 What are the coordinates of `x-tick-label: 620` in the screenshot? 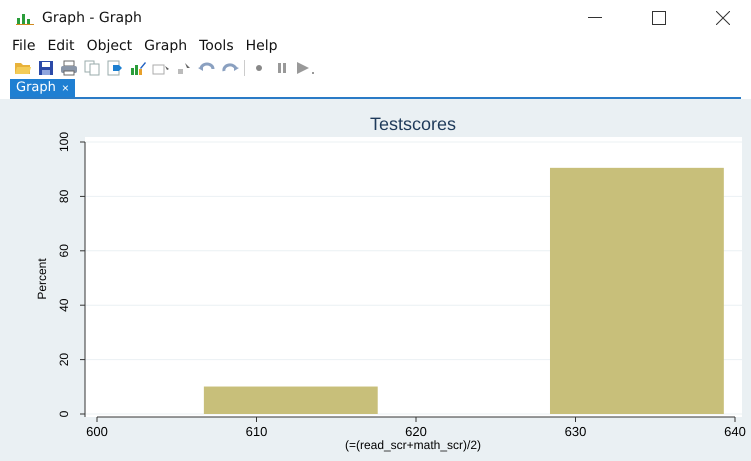 It's located at (416, 431).